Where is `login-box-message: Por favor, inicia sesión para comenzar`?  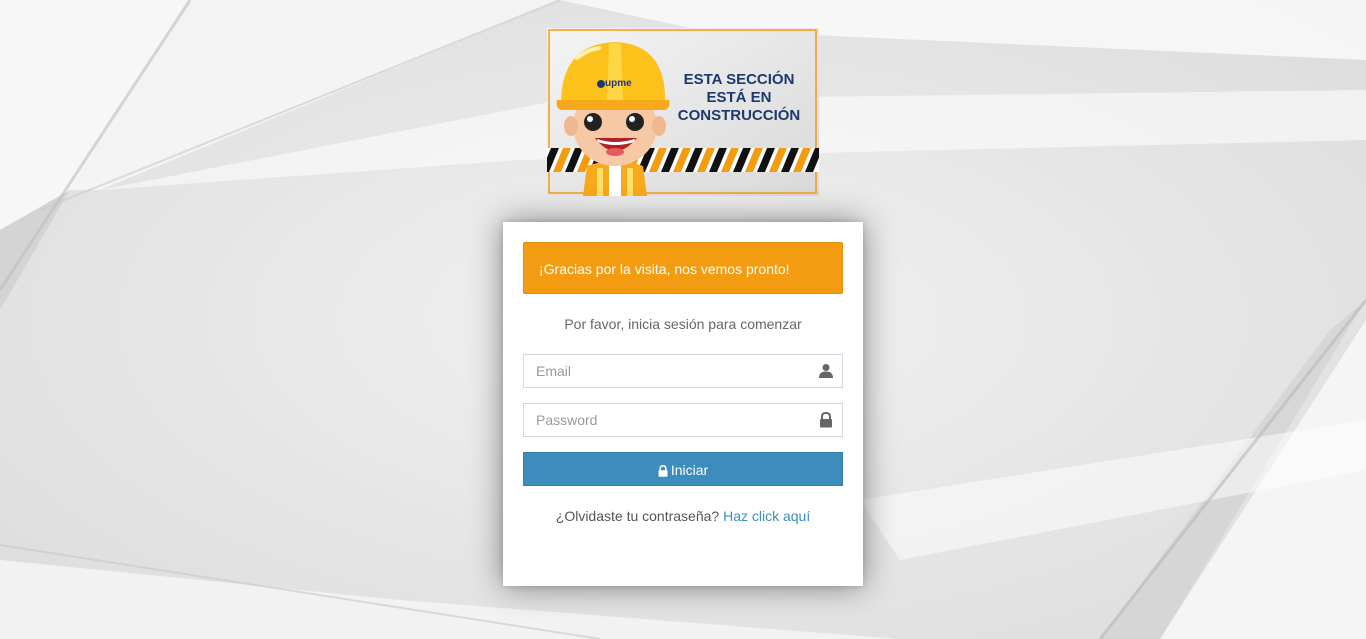 login-box-message: Por favor, inicia sesión para comenzar is located at coordinates (683, 324).